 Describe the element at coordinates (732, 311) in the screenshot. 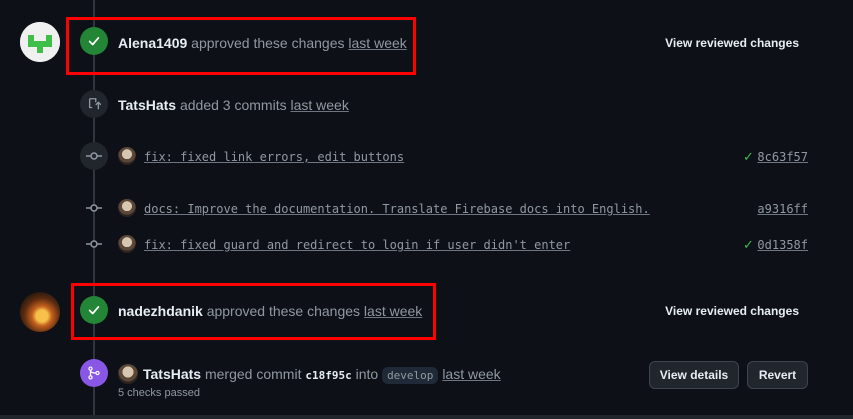

I see `view-reviewed-changes-button-2: View reviewed changes` at that location.